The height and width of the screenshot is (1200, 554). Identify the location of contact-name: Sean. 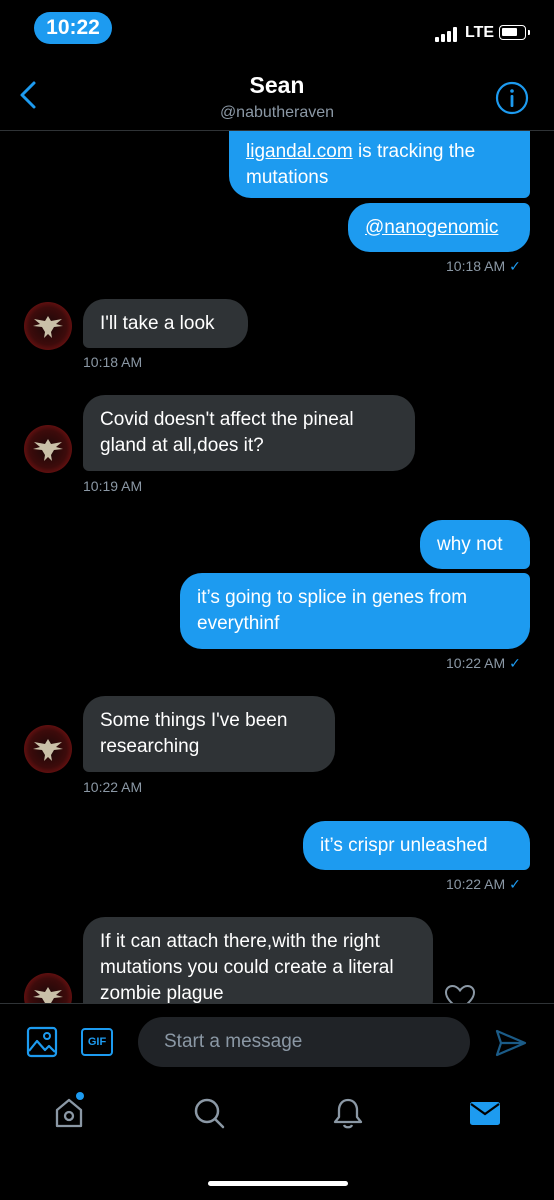
(277, 85).